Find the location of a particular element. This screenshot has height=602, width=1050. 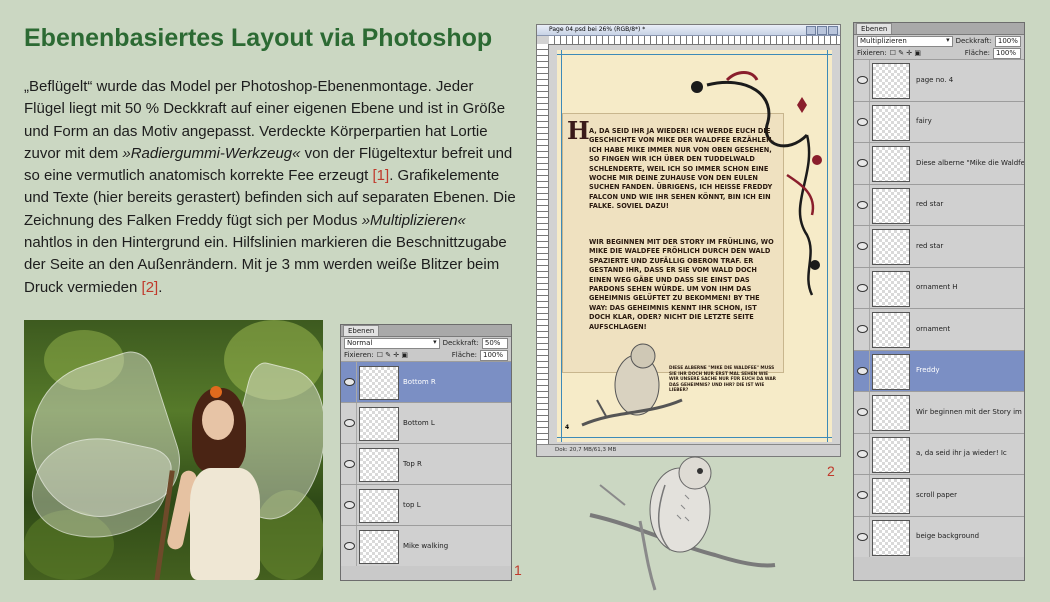

layer-row: Bottom L is located at coordinates (426, 422).